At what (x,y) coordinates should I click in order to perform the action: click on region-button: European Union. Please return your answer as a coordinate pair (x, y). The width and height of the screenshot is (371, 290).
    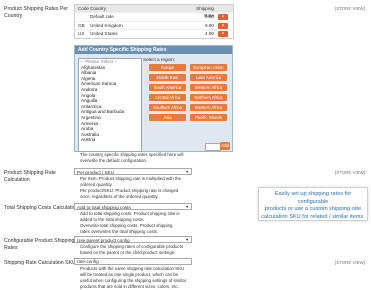
    Looking at the image, I should click on (208, 67).